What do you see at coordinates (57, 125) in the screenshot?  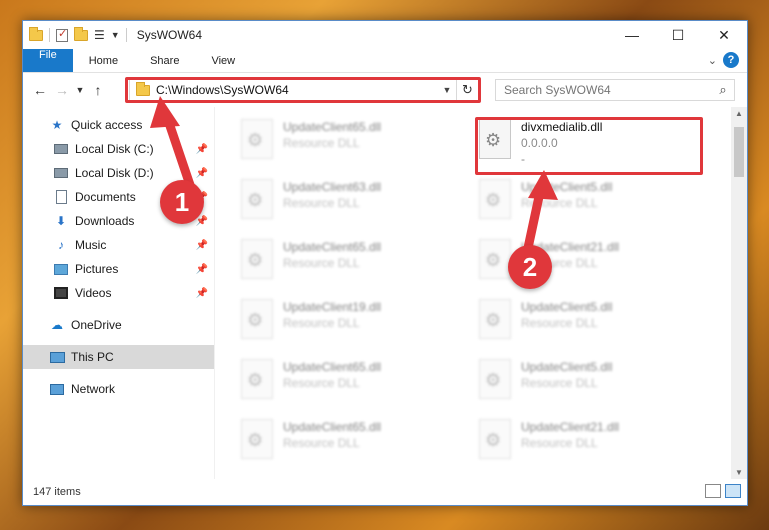 I see `star-icon: ★` at bounding box center [57, 125].